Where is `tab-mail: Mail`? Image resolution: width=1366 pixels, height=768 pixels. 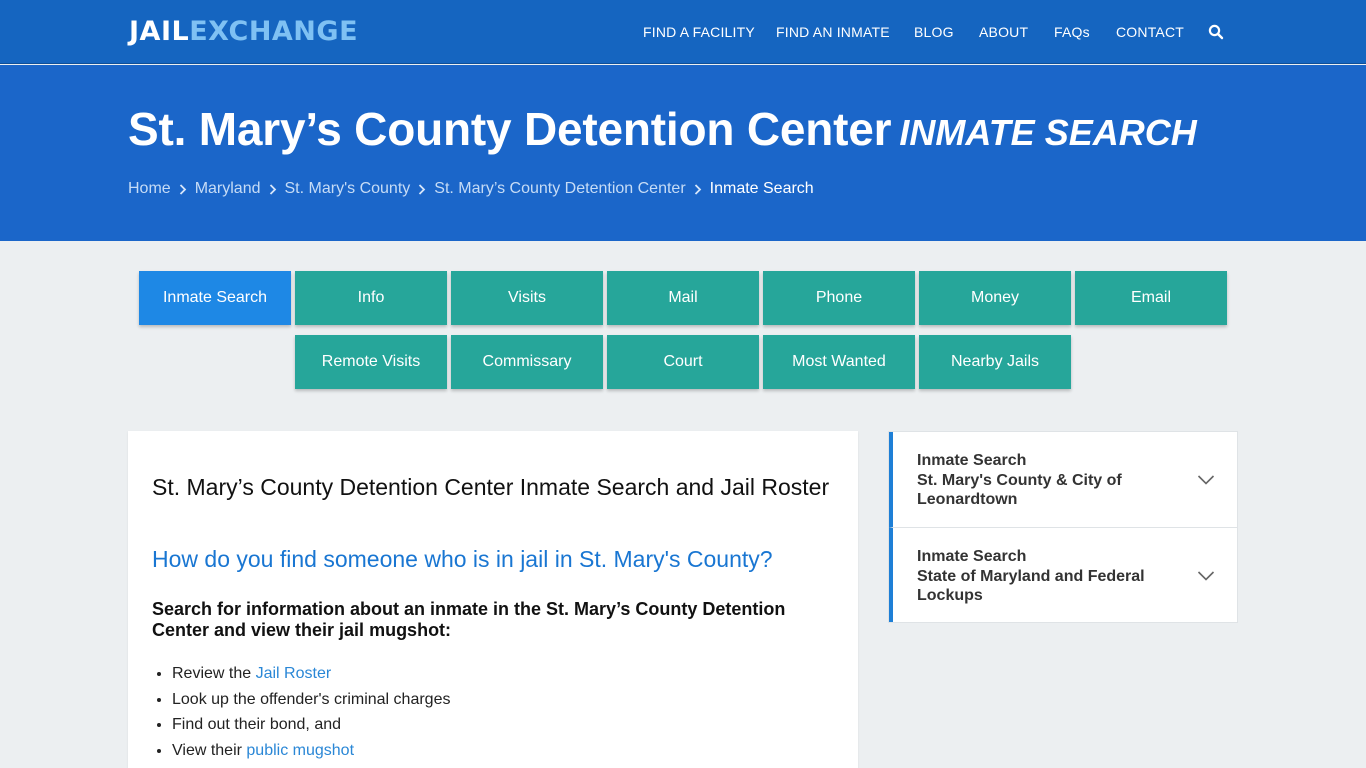
tab-mail: Mail is located at coordinates (683, 298).